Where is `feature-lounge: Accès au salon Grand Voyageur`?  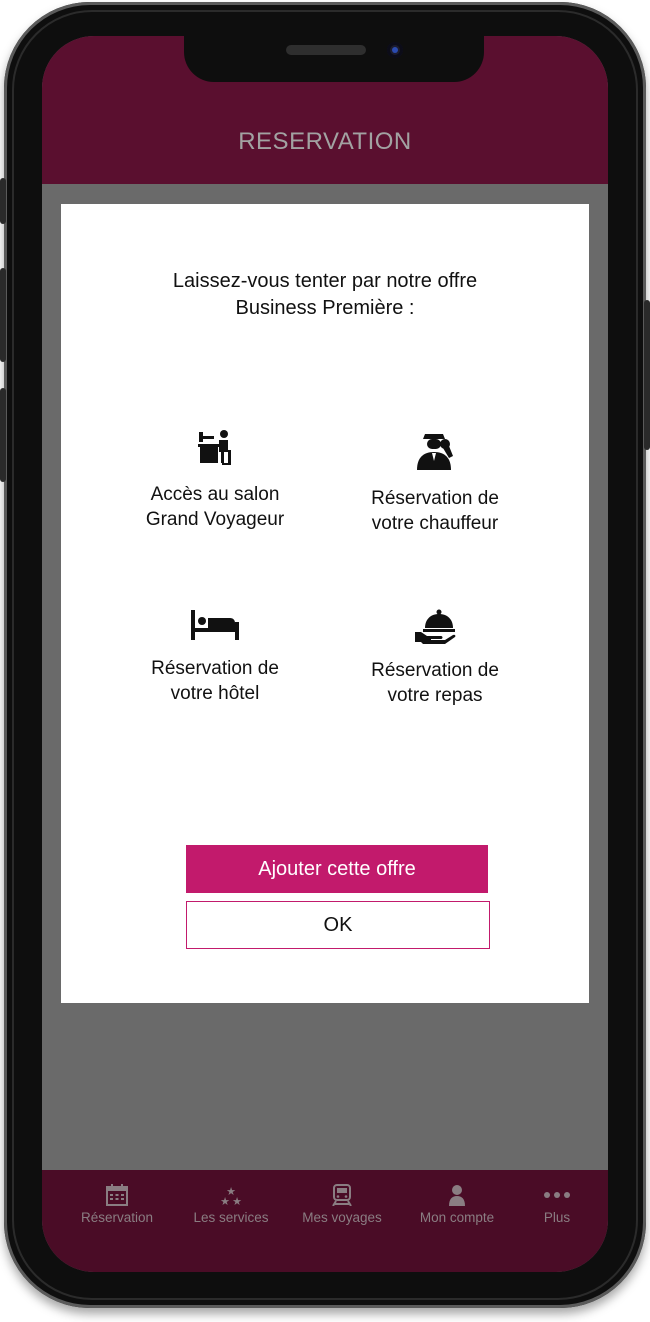
feature-lounge: Accès au salon Grand Voyageur is located at coordinates (215, 480).